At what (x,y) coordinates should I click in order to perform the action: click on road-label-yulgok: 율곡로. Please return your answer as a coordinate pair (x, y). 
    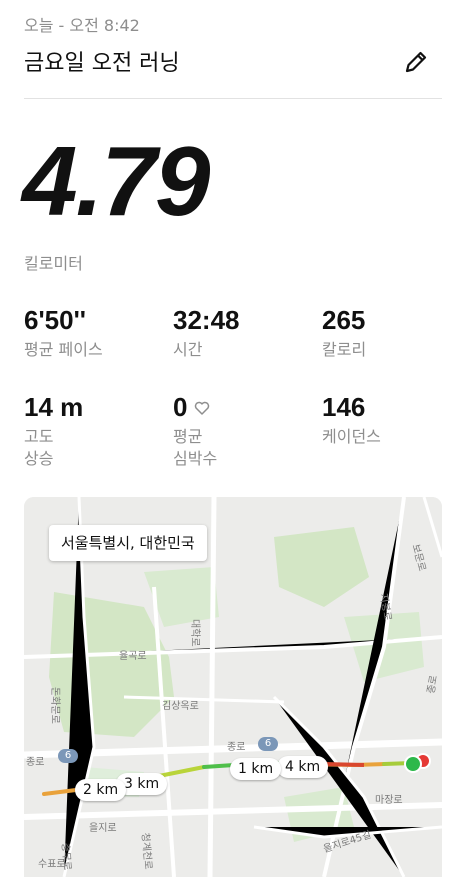
    Looking at the image, I should click on (133, 656).